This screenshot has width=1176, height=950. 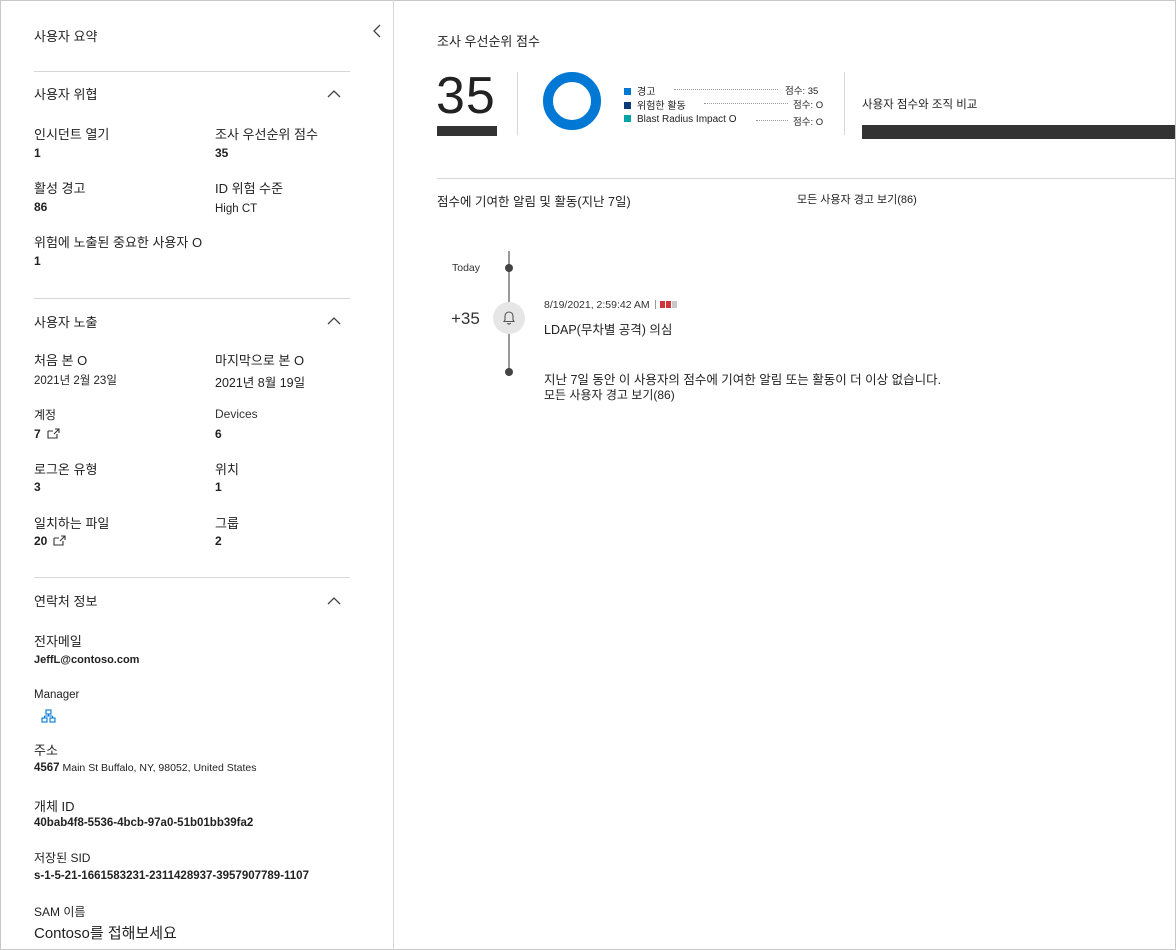 What do you see at coordinates (61, 360) in the screenshot?
I see `first-seen-label: 처음 본 O` at bounding box center [61, 360].